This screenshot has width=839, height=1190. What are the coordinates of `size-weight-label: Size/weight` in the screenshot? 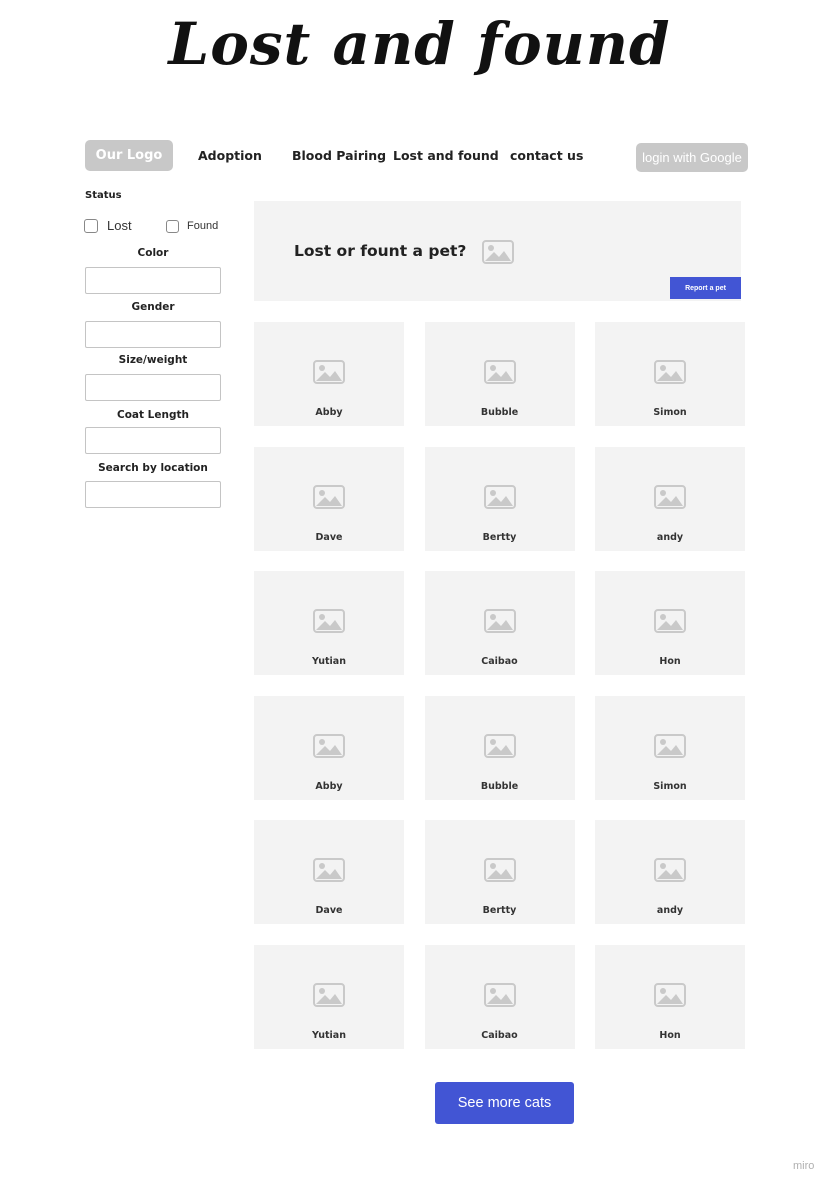 It's located at (153, 360).